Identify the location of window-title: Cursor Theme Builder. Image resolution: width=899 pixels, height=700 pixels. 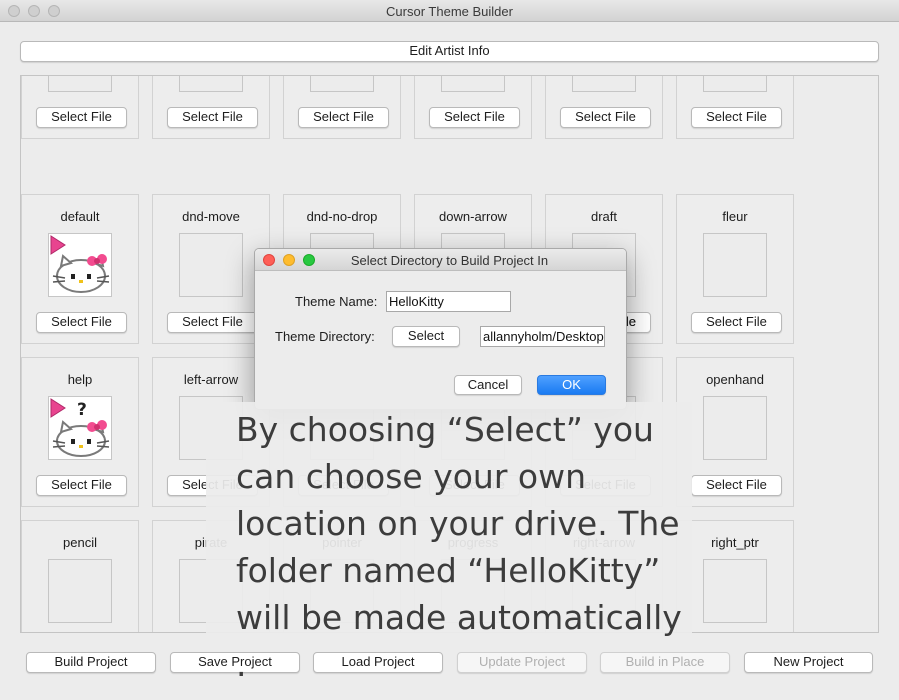
(449, 11).